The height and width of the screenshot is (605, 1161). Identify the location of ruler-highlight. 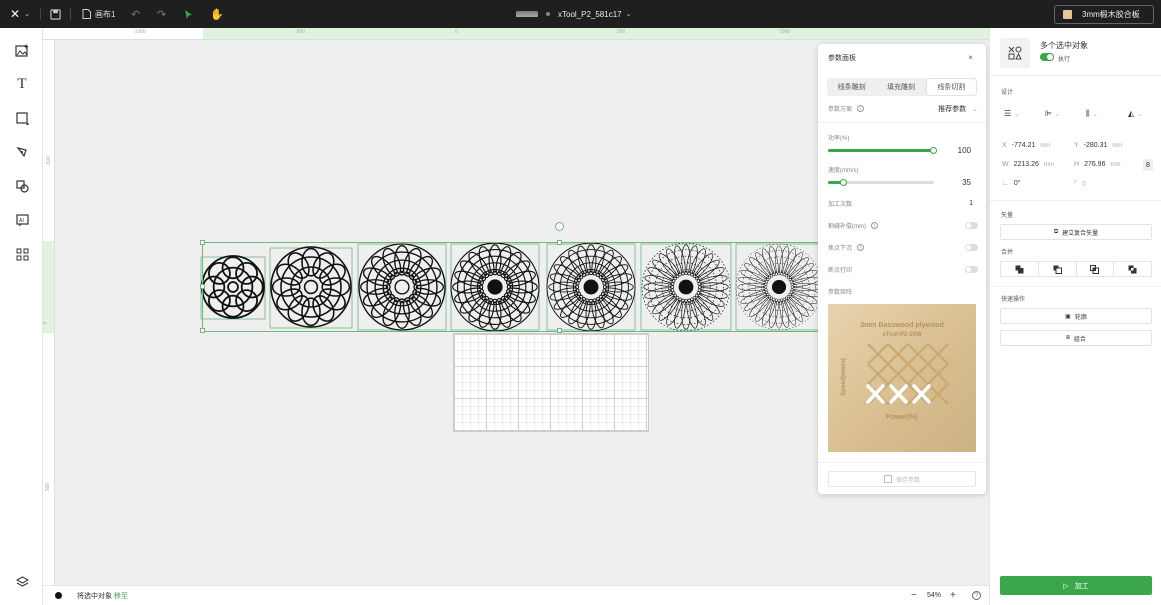
(48, 287).